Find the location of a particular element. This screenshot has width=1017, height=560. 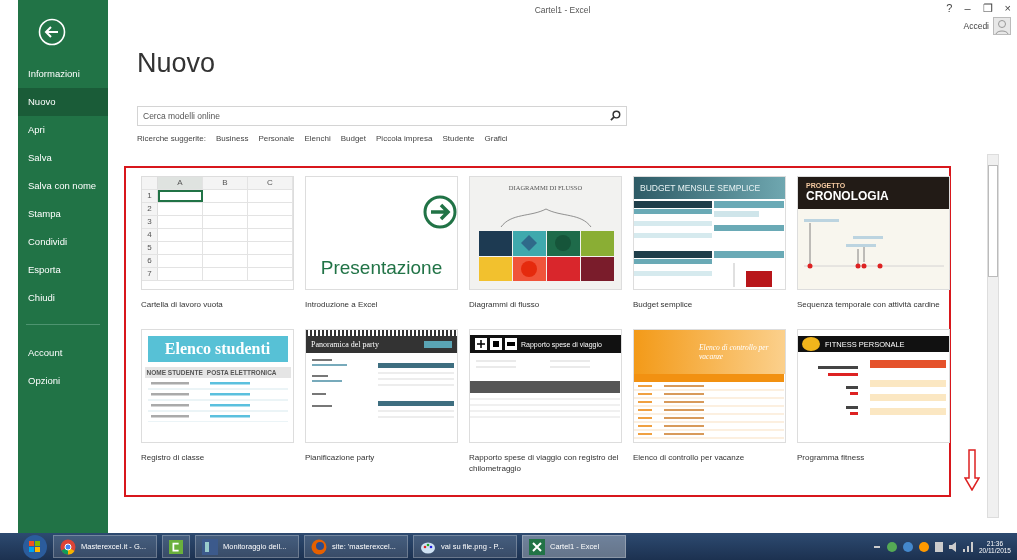

template-thumbnail: Presentazione is located at coordinates (381, 233).